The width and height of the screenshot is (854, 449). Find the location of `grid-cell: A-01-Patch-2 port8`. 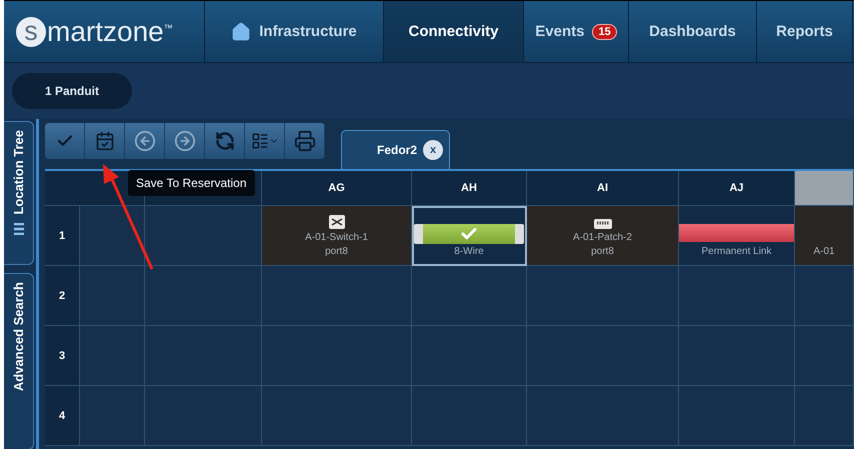

grid-cell: A-01-Patch-2 port8 is located at coordinates (603, 236).